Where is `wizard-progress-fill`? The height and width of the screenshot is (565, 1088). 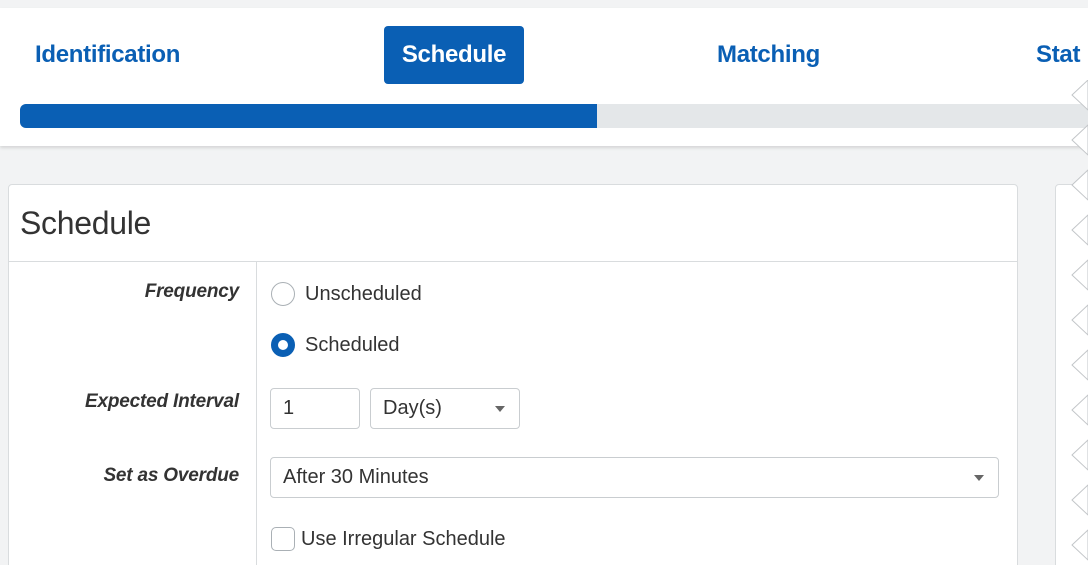
wizard-progress-fill is located at coordinates (308, 116).